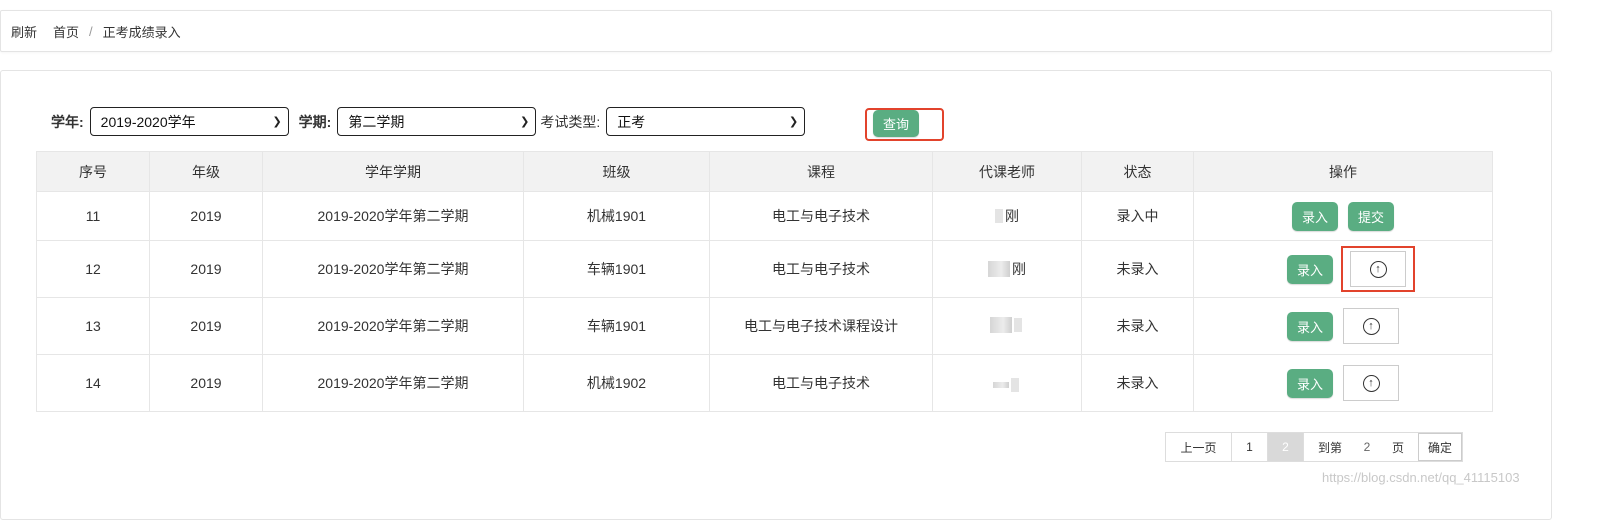 This screenshot has height=520, width=1613. I want to click on pagination: 上一页 1 2 到第 2 页 确定, so click(1314, 447).